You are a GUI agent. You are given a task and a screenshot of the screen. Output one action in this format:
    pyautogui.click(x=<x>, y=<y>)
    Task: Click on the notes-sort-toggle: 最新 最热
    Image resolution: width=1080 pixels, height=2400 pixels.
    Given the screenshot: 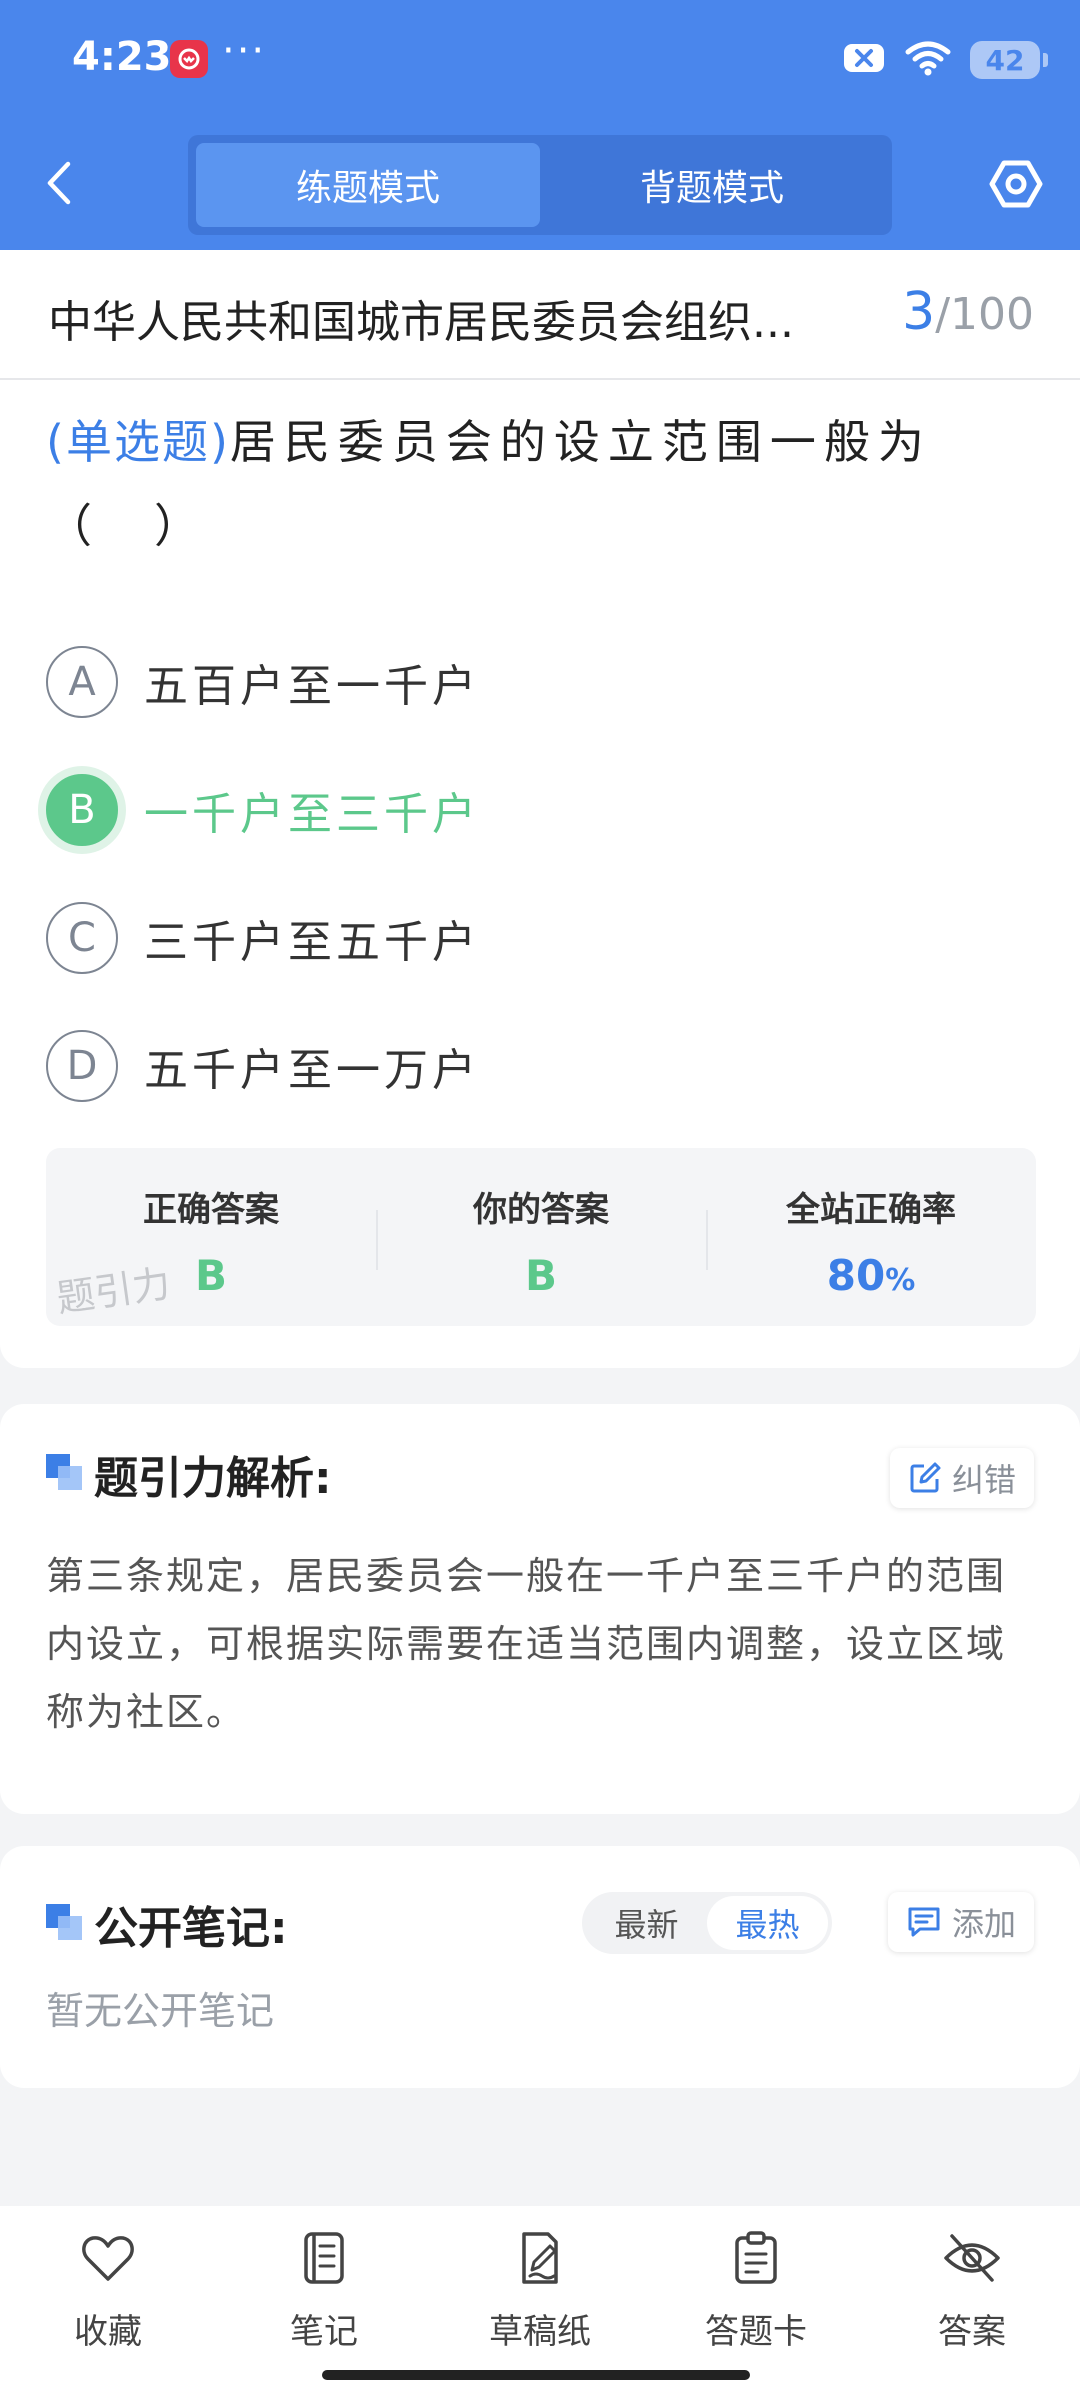 What is the action you would take?
    pyautogui.click(x=707, y=1923)
    